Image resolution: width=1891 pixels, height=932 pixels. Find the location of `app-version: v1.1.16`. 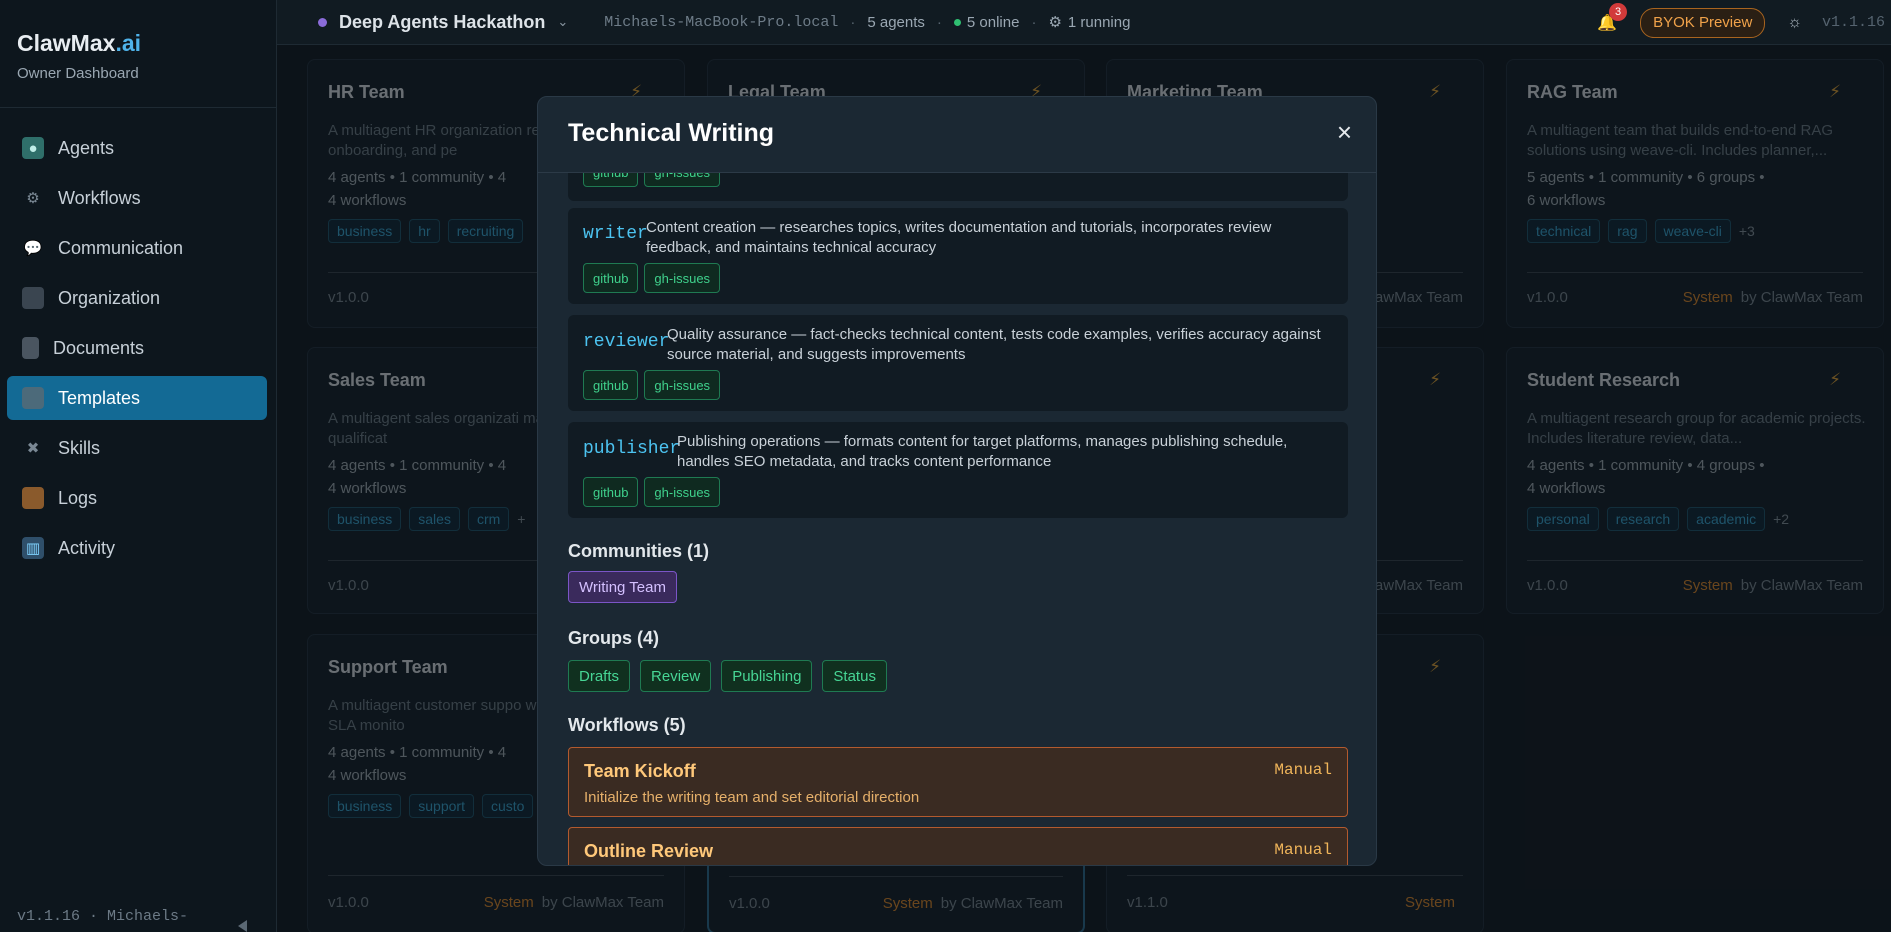

app-version: v1.1.16 is located at coordinates (1853, 22).